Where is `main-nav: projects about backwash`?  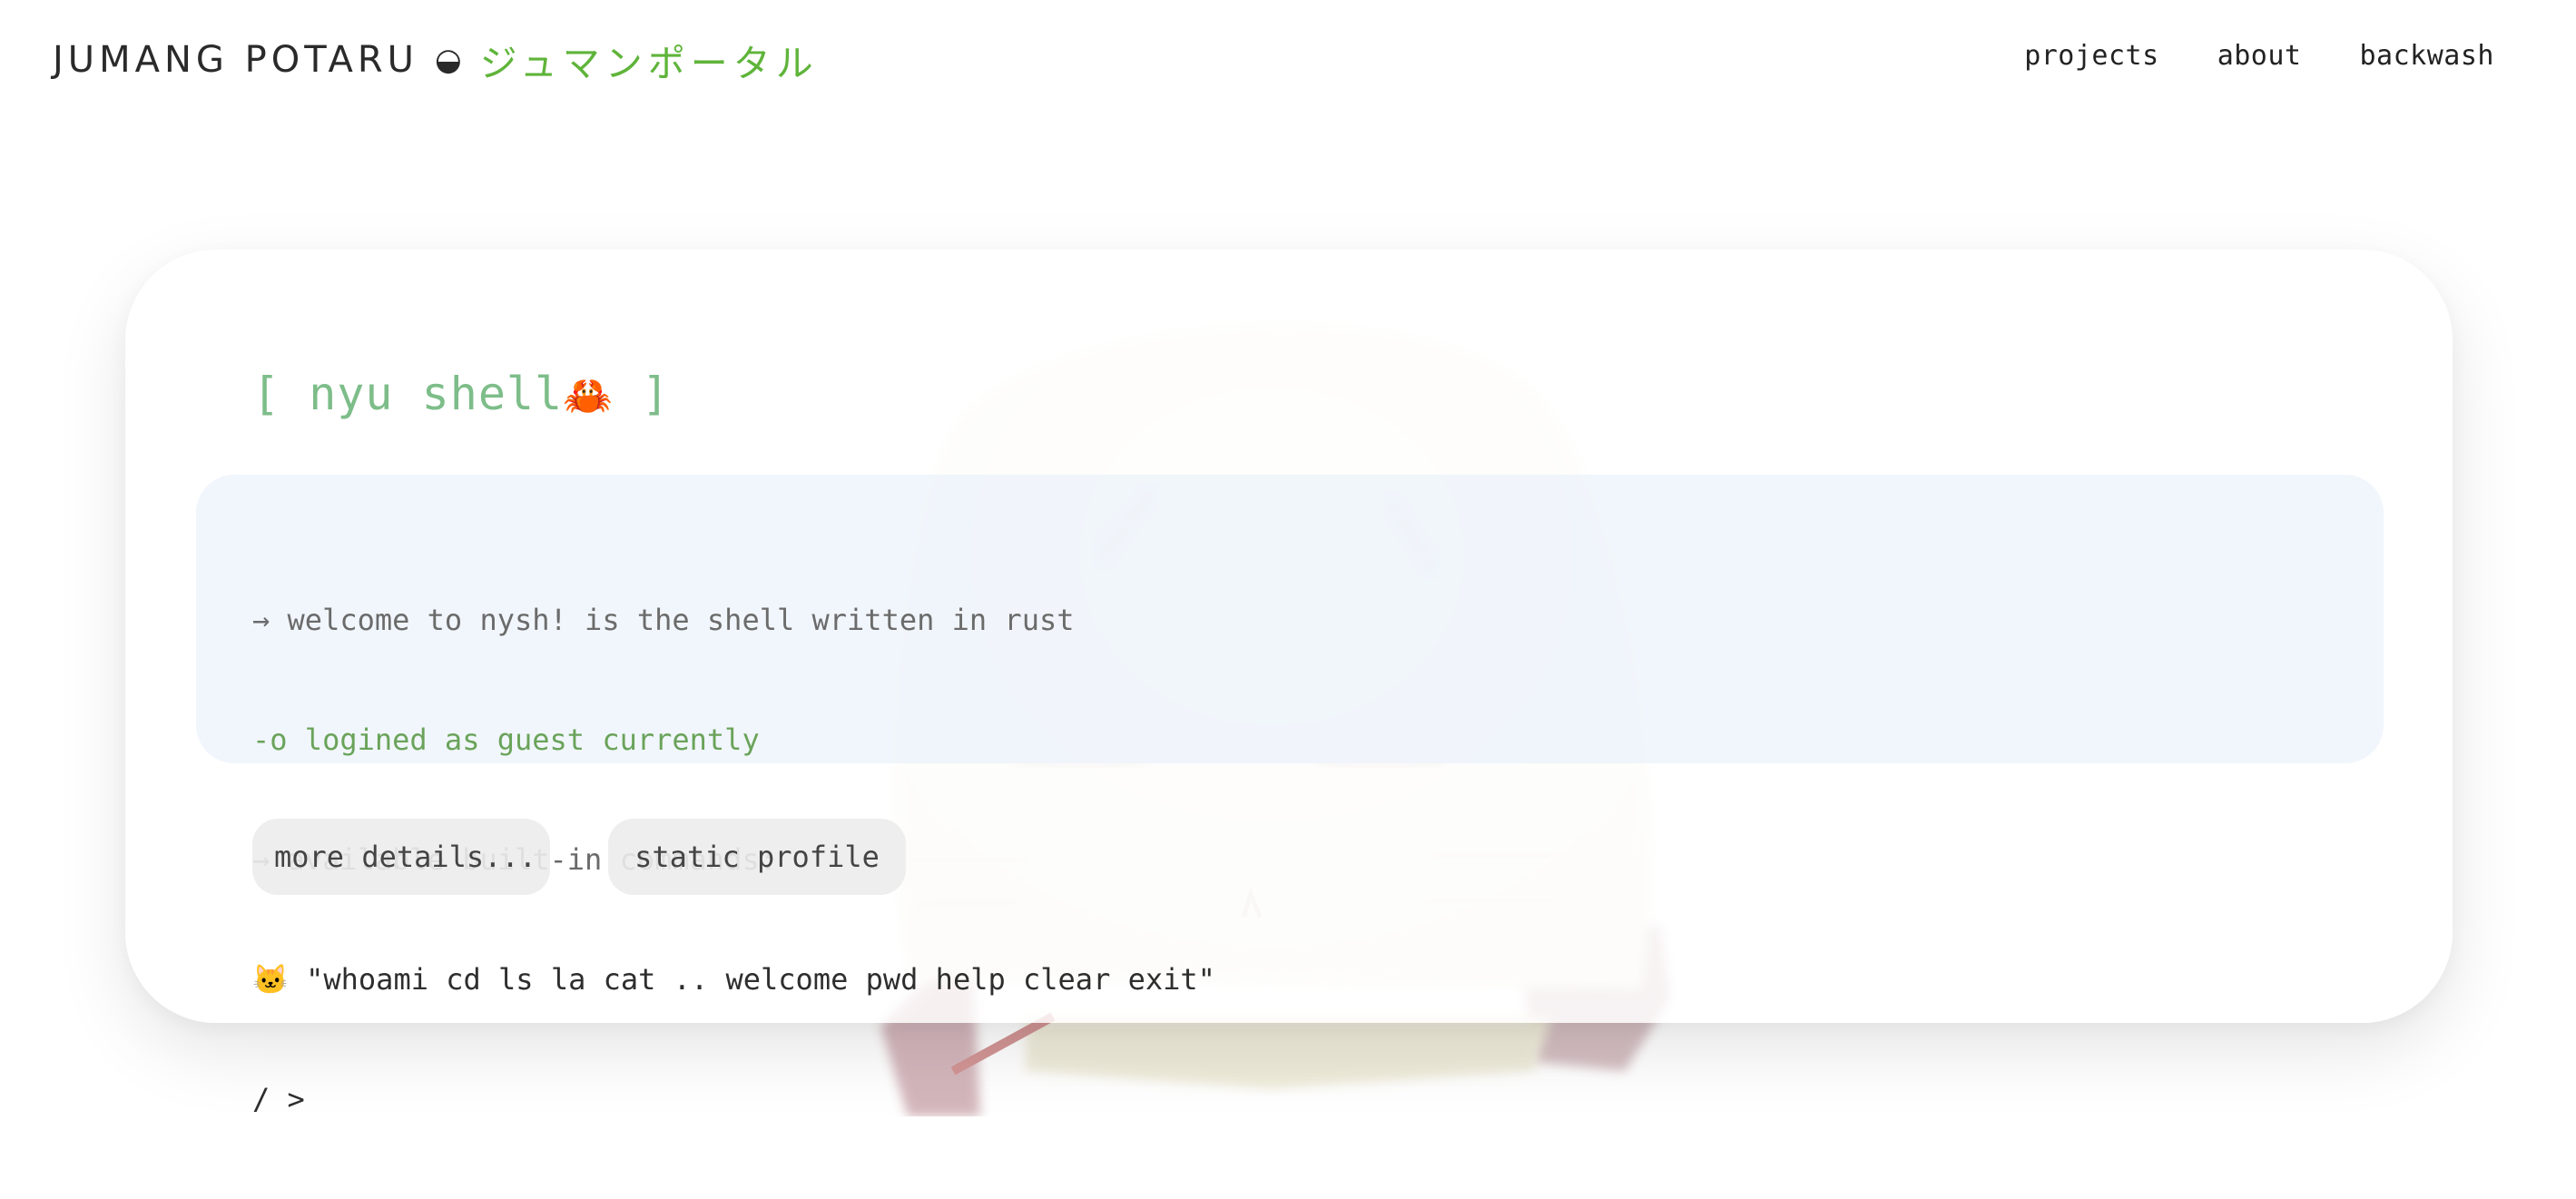
main-nav: projects about backwash is located at coordinates (2259, 56).